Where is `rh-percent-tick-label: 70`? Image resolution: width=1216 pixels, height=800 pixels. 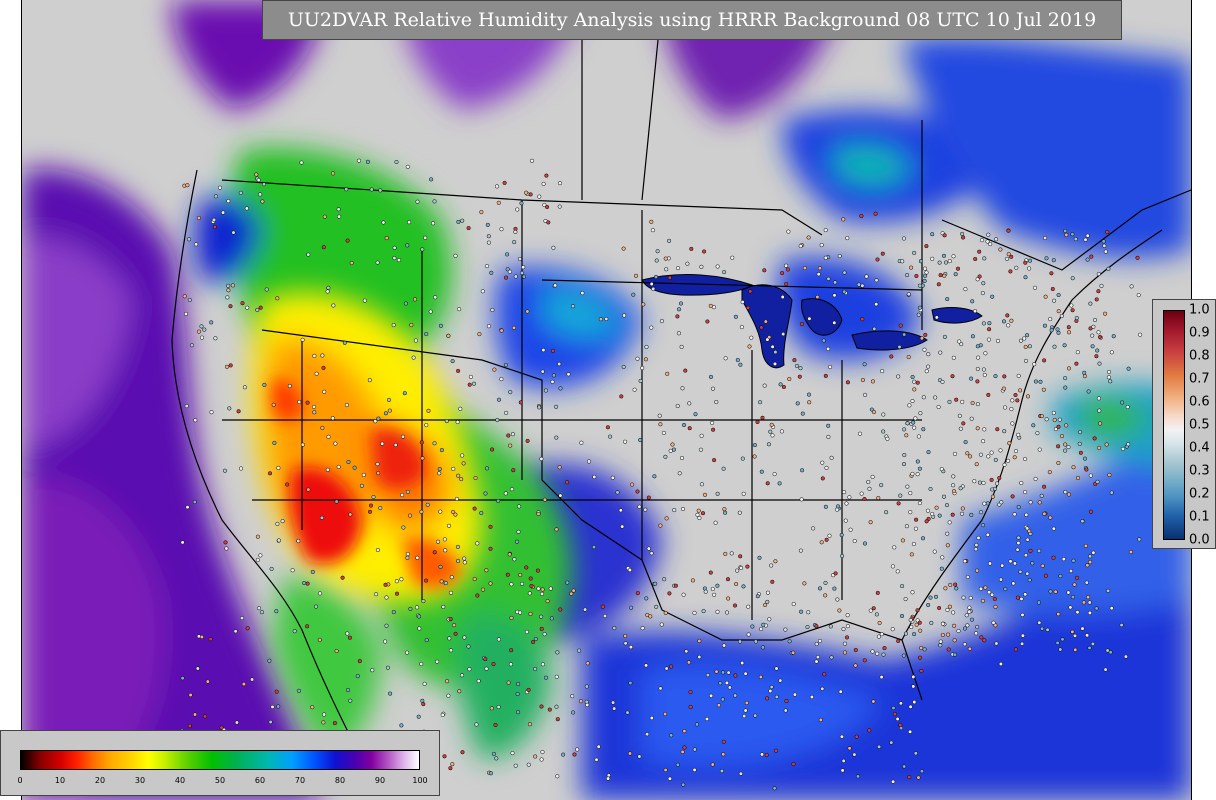 rh-percent-tick-label: 70 is located at coordinates (300, 780).